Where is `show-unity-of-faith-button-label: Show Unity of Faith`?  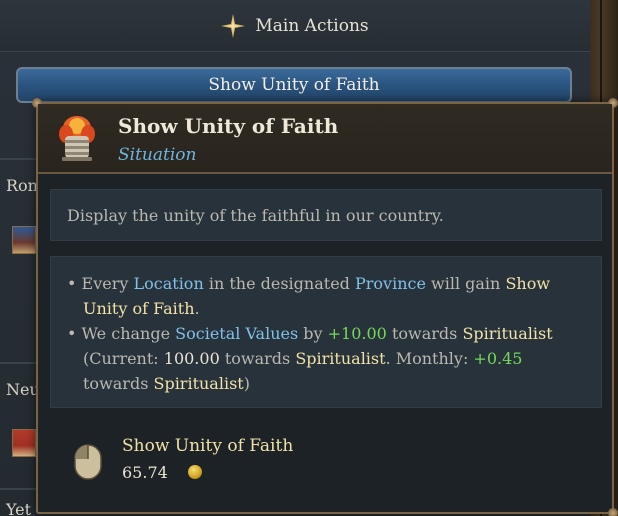 show-unity-of-faith-button-label: Show Unity of Faith is located at coordinates (294, 85).